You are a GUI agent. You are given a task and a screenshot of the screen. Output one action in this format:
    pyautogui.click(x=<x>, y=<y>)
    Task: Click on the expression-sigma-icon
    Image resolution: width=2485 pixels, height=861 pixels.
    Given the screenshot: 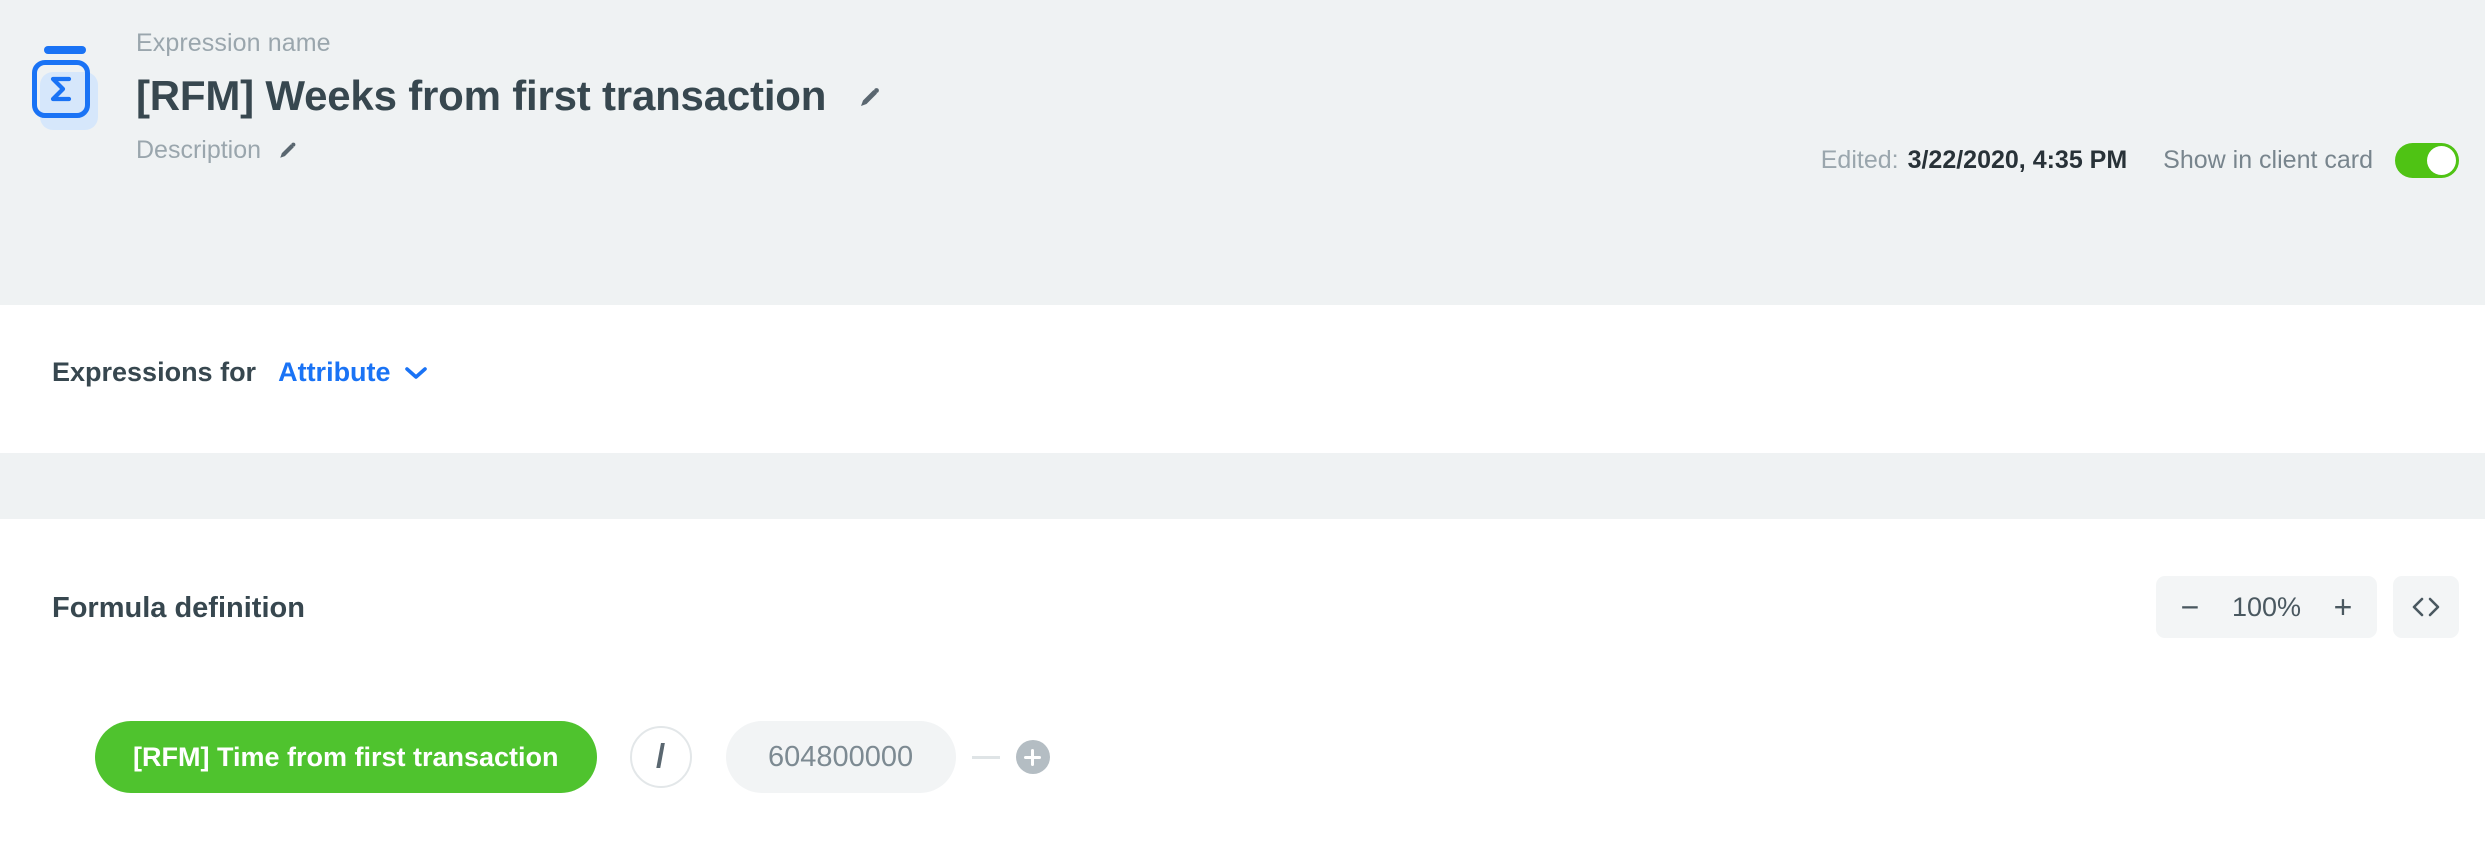 What is the action you would take?
    pyautogui.click(x=63, y=86)
    